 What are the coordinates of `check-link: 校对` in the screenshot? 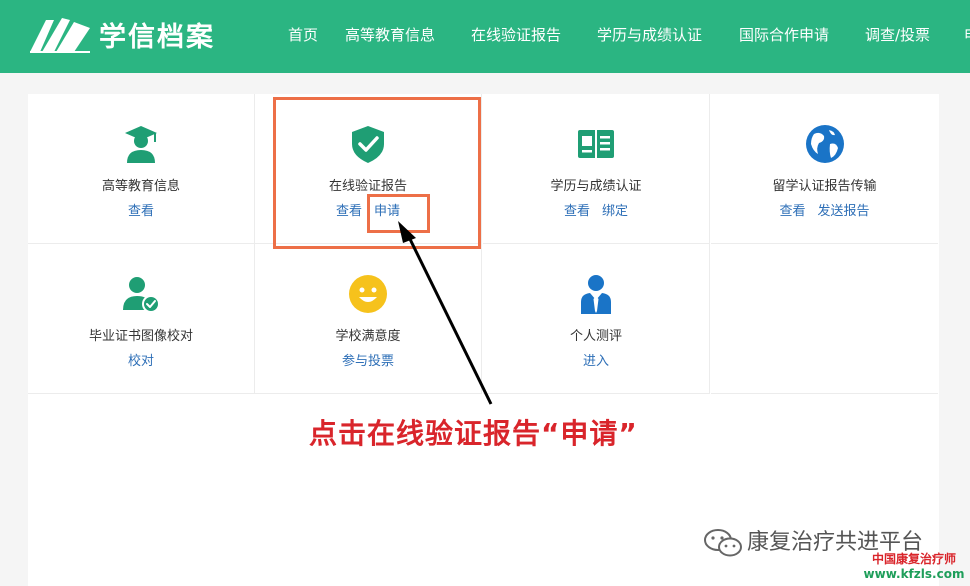 It's located at (141, 361).